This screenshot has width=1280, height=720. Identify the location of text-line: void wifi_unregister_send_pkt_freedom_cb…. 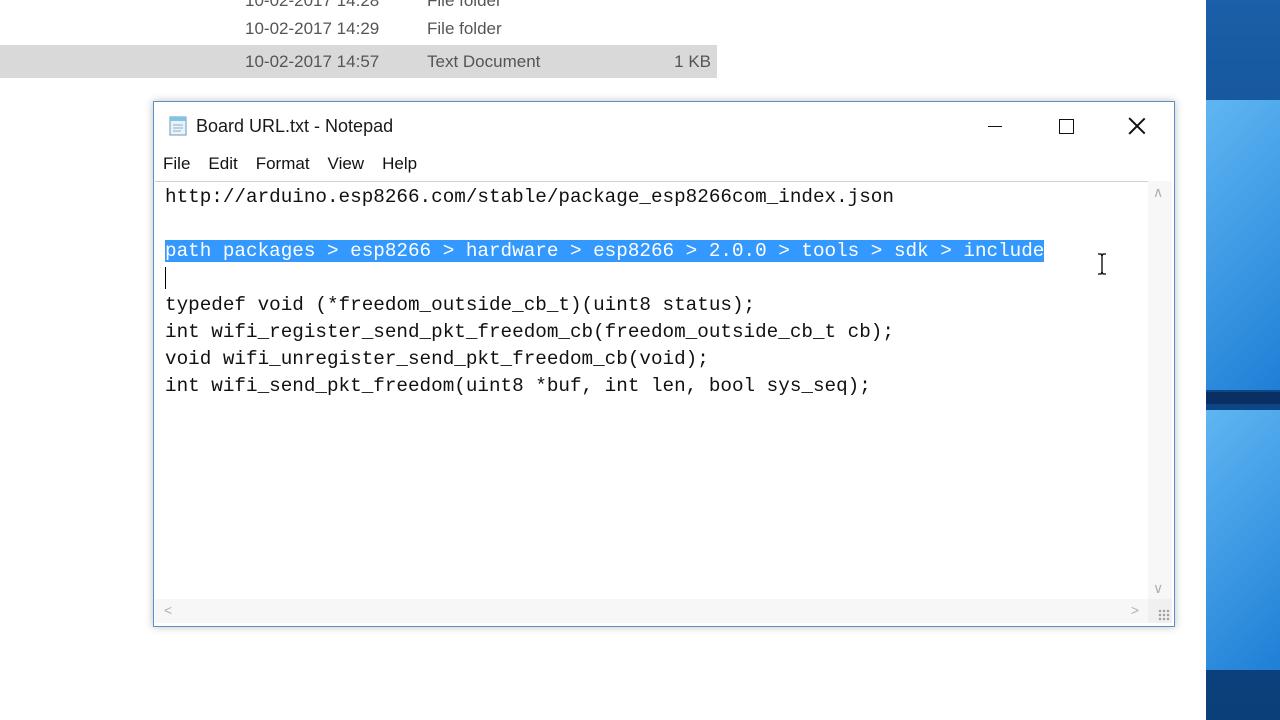
(437, 359).